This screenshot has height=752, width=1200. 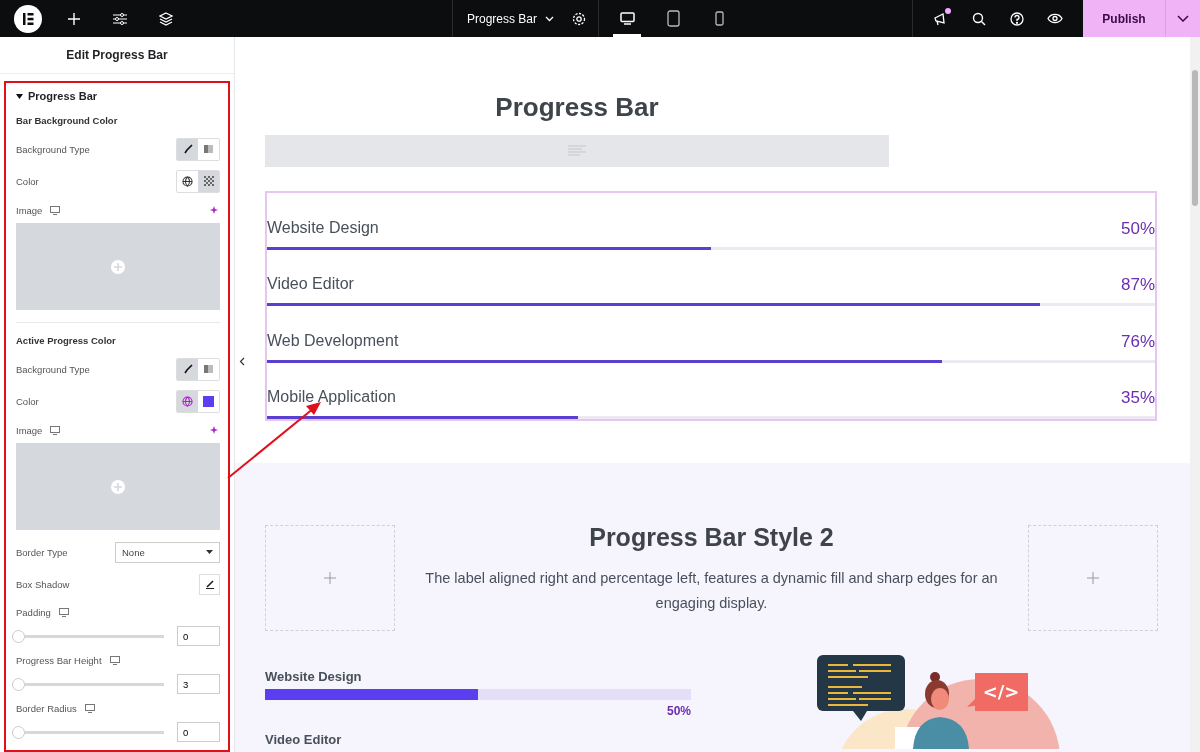 I want to click on eye-icon, so click(x=1055, y=18).